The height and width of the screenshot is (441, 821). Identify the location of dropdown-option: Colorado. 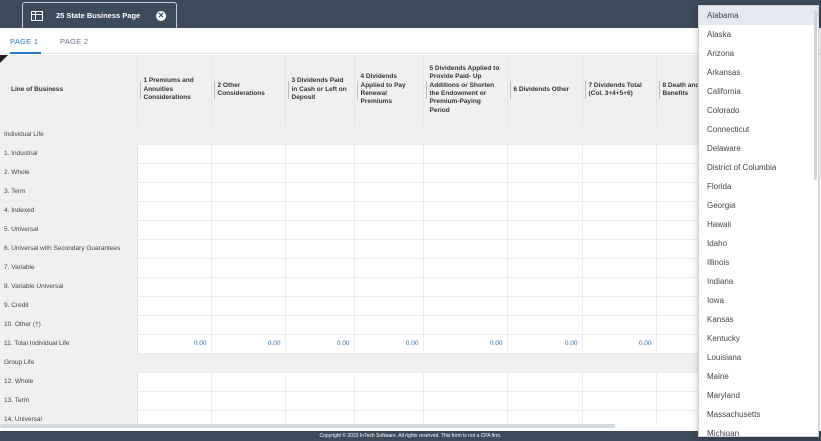
(758, 110).